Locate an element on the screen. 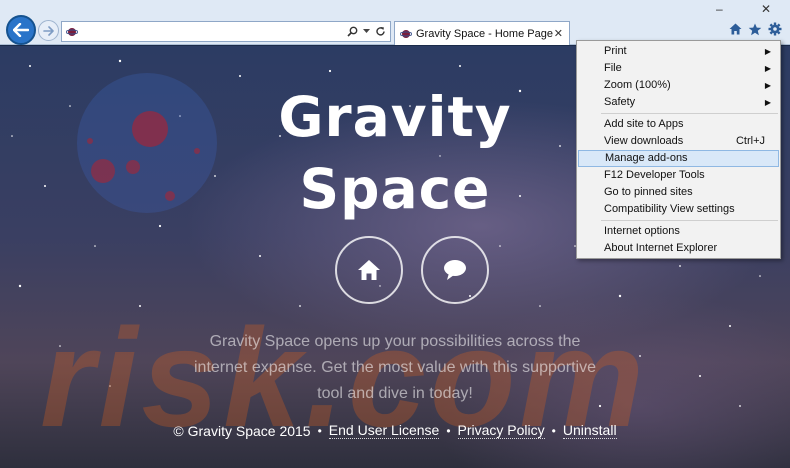 This screenshot has width=790, height=468. menu-item-label: F12 Developer Tools is located at coordinates (654, 175).